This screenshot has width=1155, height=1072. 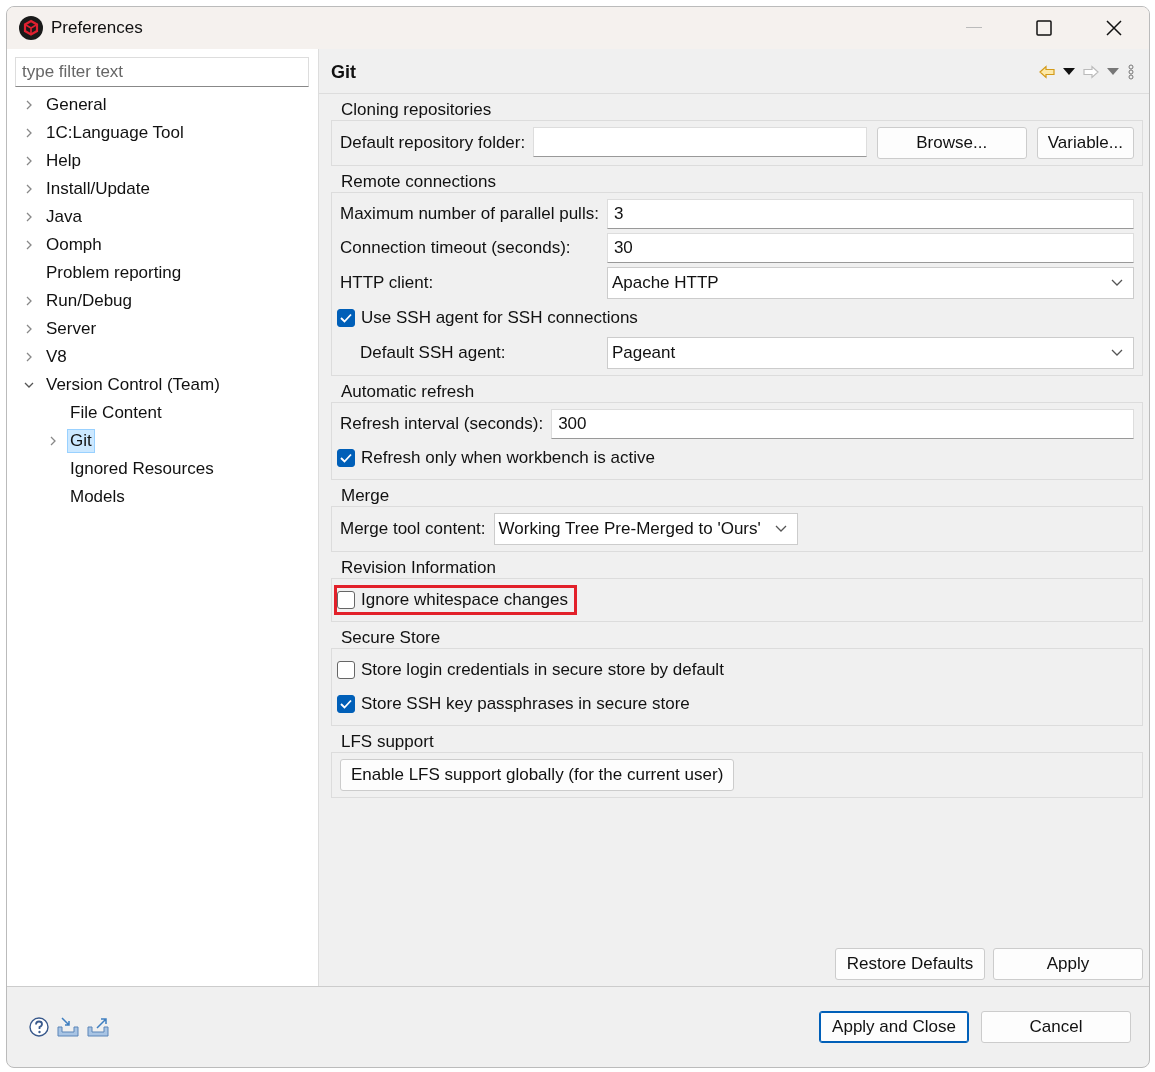 What do you see at coordinates (1044, 28) in the screenshot?
I see `maximize-button` at bounding box center [1044, 28].